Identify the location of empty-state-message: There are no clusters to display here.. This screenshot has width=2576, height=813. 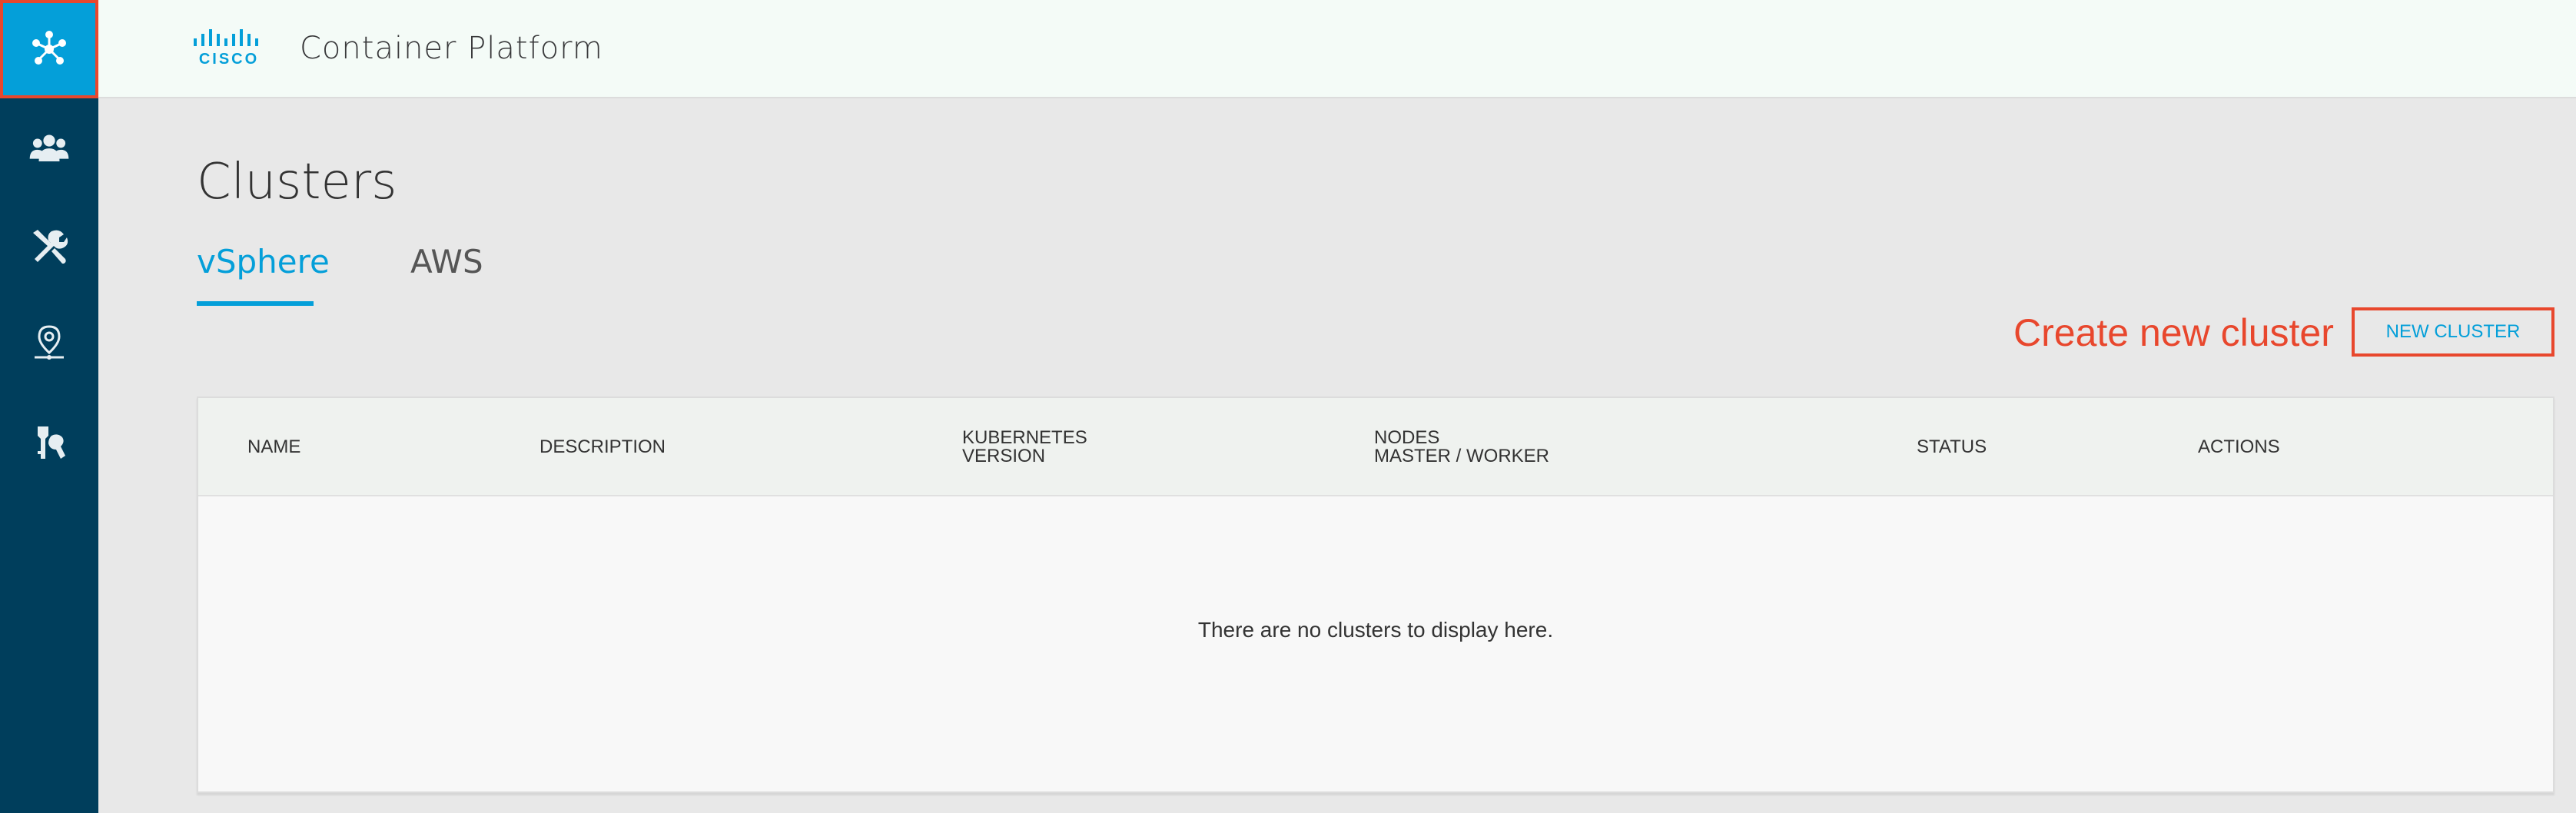
(1375, 630).